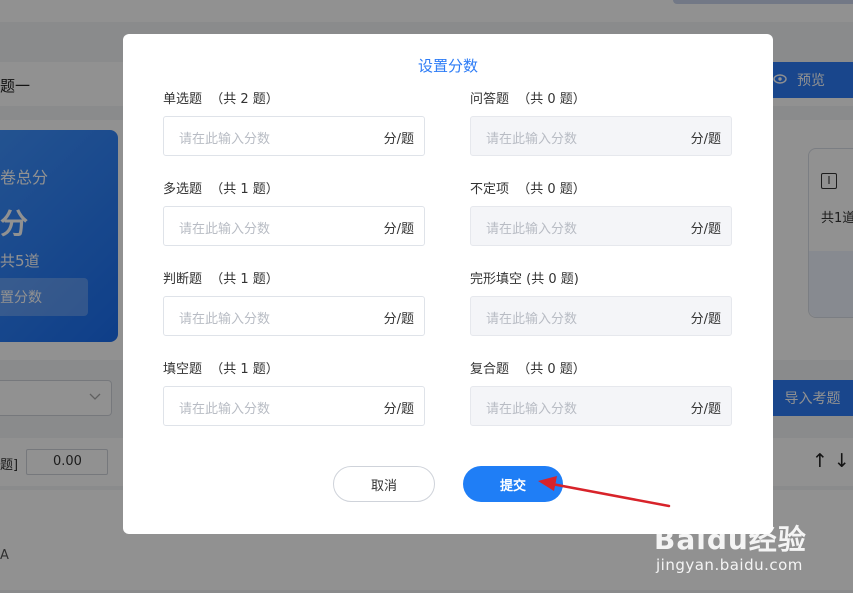 The width and height of the screenshot is (853, 593). What do you see at coordinates (730, 539) in the screenshot?
I see `watermark-text: Baidu经验` at bounding box center [730, 539].